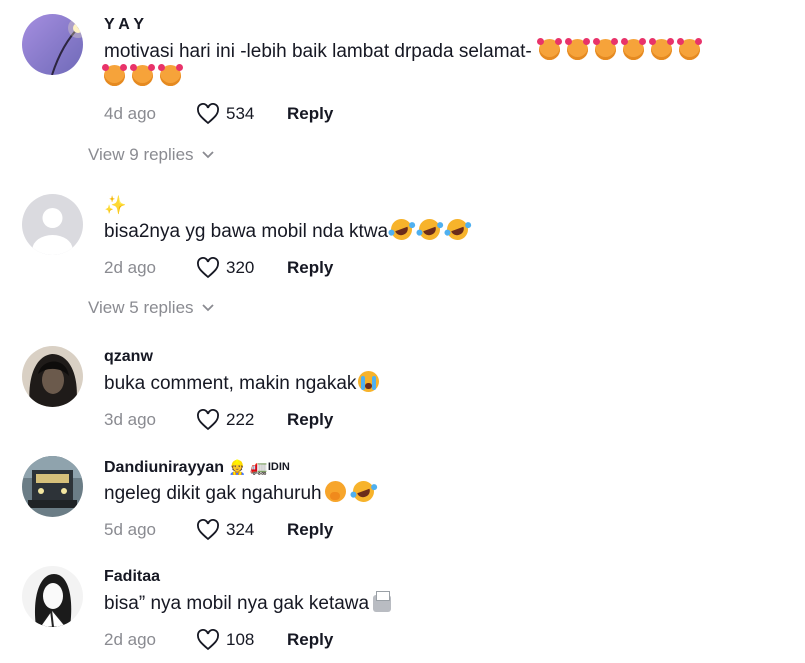 This screenshot has height=663, width=805. What do you see at coordinates (434, 577) in the screenshot?
I see `comment-username: Faditaa` at bounding box center [434, 577].